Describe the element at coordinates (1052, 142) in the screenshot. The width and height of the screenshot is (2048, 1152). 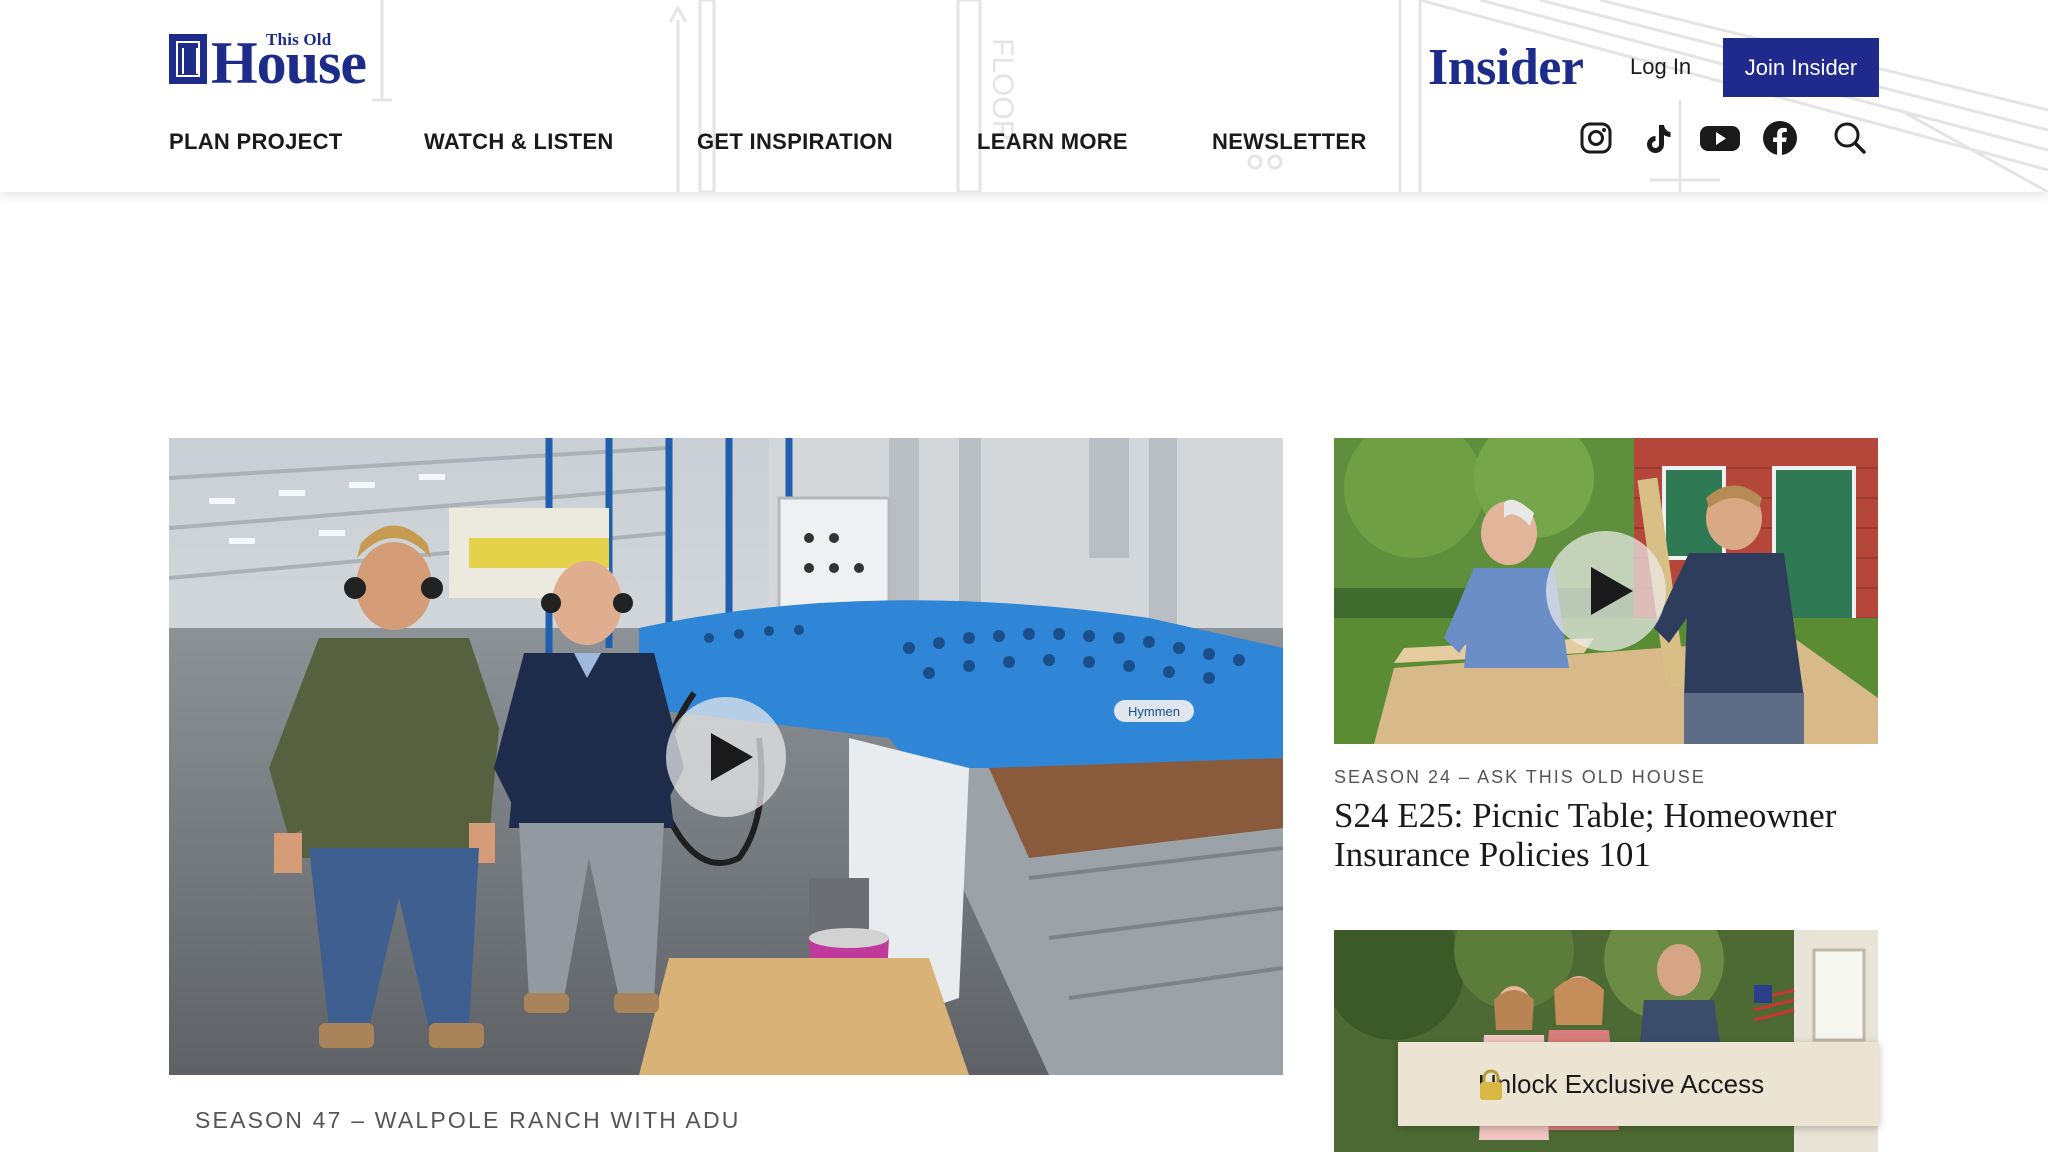
I see `nav-learn-more: LEARN MORE` at that location.